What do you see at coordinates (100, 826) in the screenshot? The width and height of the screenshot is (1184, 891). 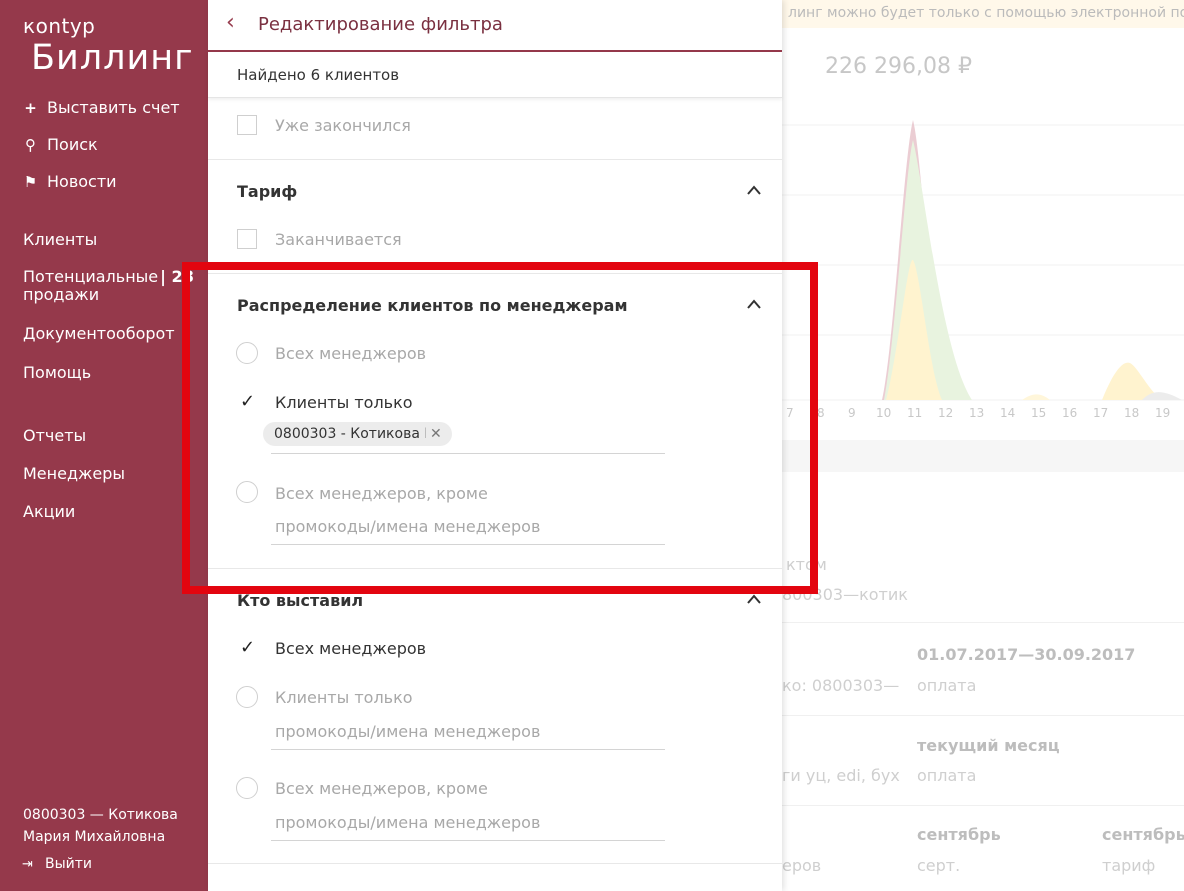 I see `current-user: 0800303 — Котикова Мария Михайловна` at bounding box center [100, 826].